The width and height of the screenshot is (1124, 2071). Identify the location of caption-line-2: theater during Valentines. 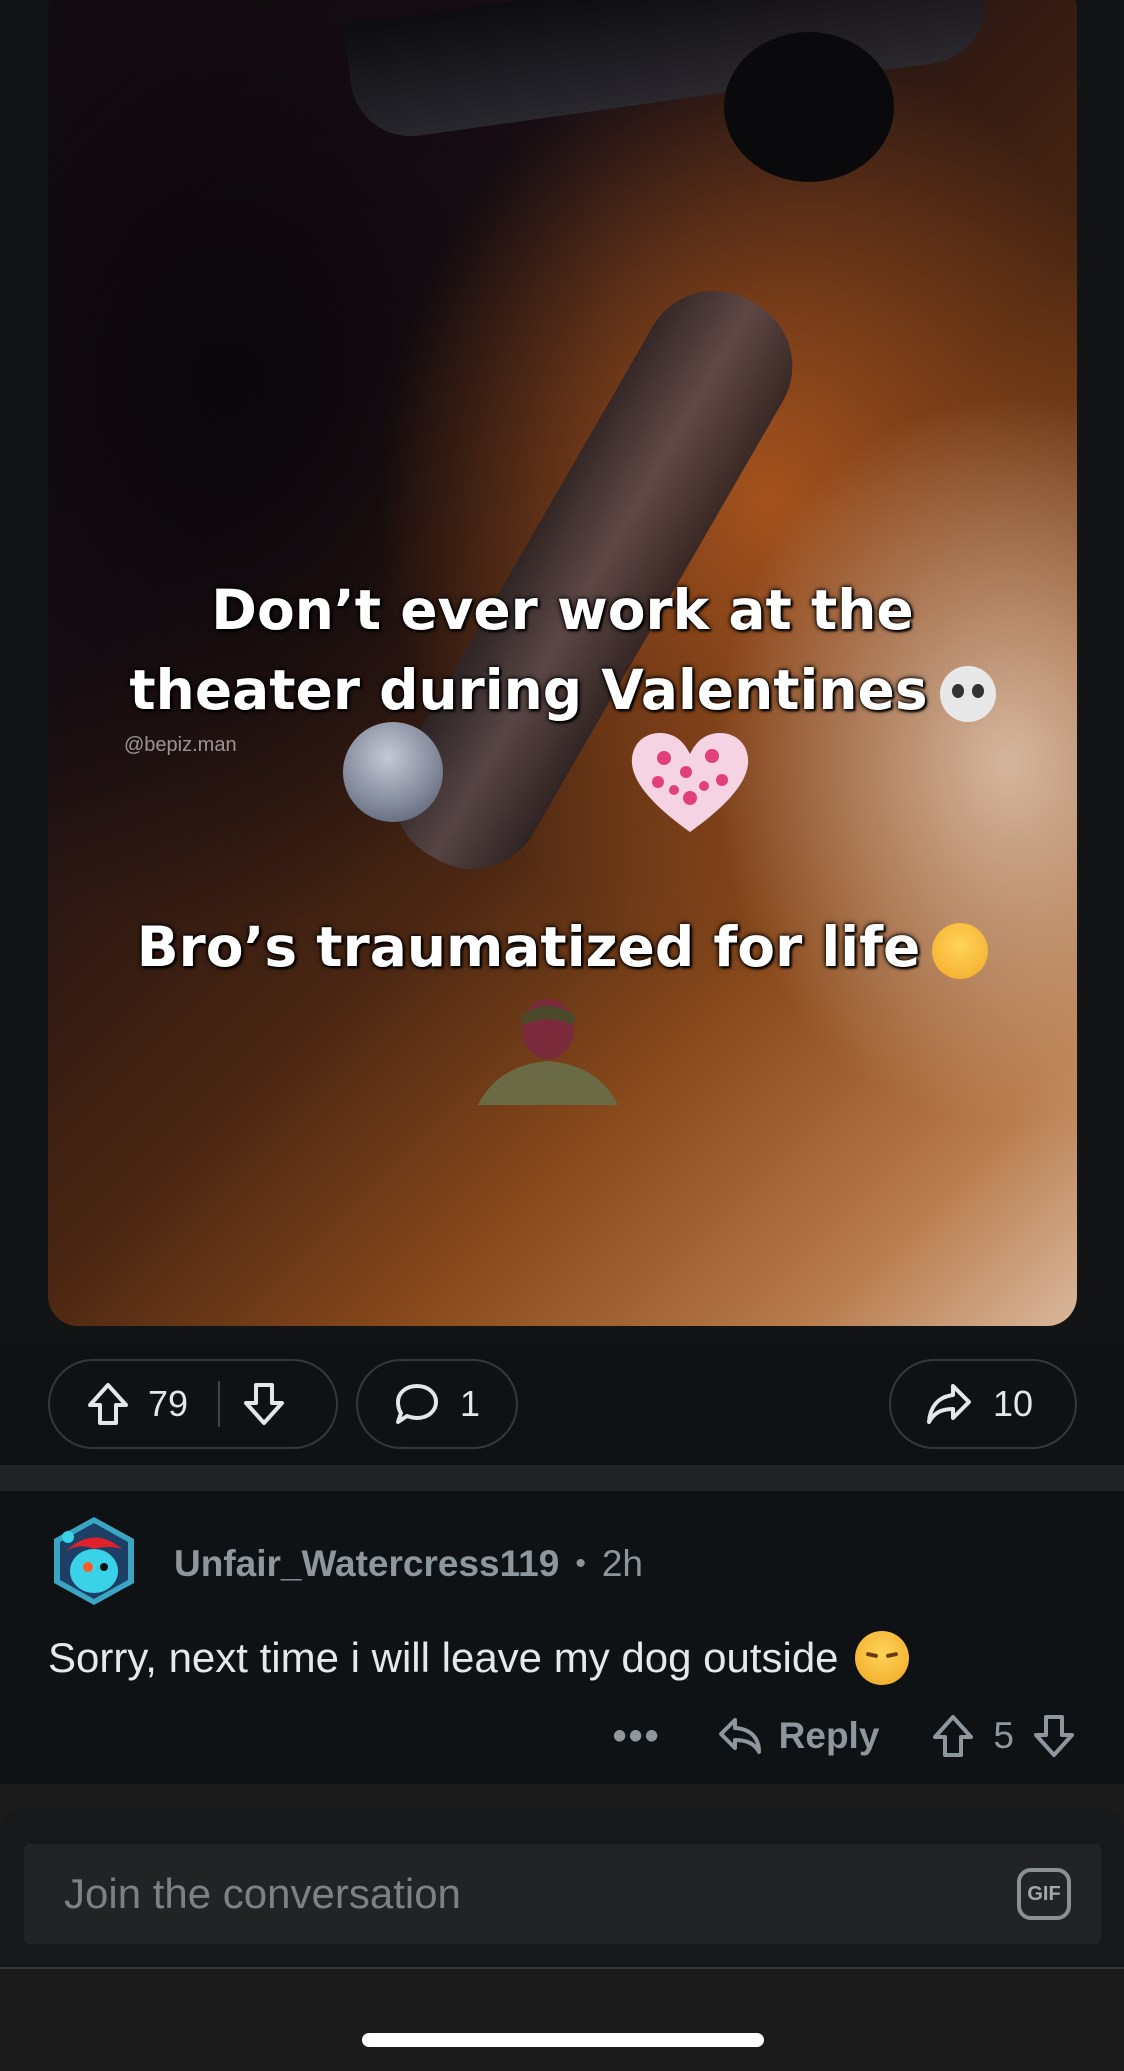
(528, 690).